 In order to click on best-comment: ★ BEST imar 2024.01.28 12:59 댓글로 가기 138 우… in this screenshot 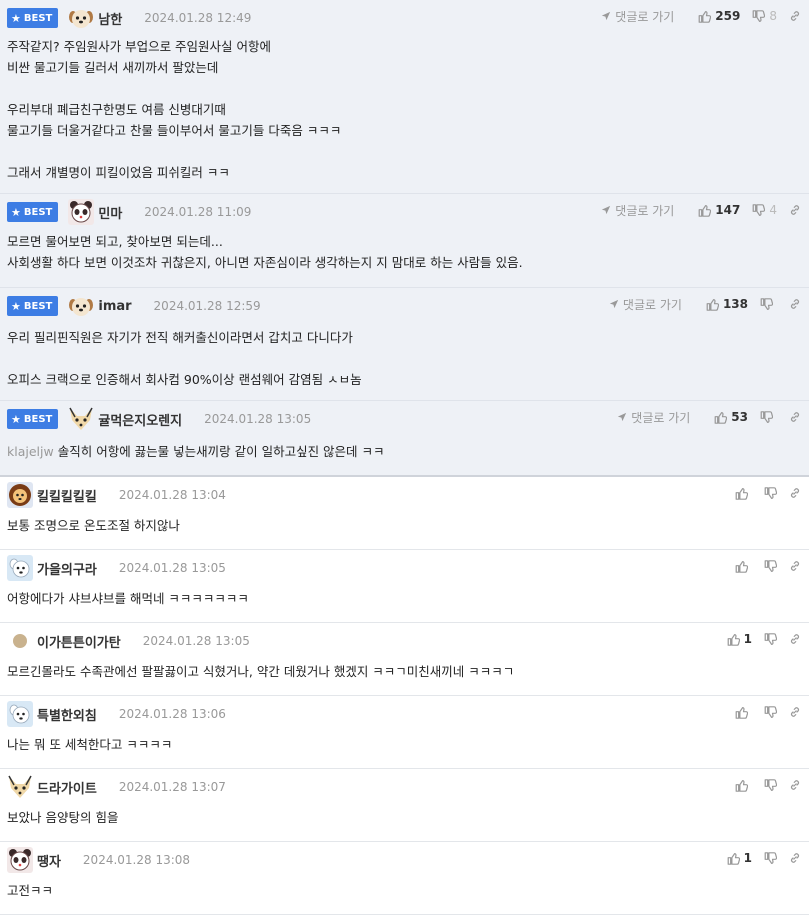, I will do `click(404, 344)`.